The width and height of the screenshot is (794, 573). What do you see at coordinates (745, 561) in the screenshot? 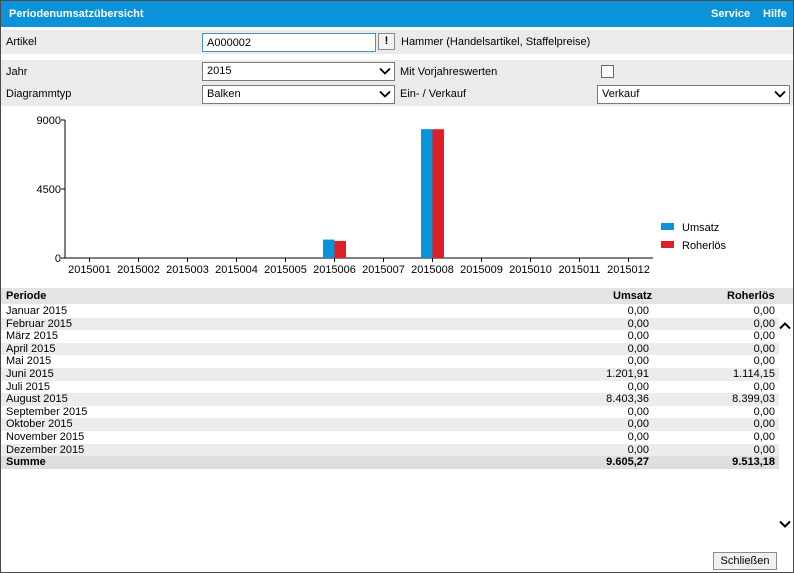
I see `close-button: Schließen` at bounding box center [745, 561].